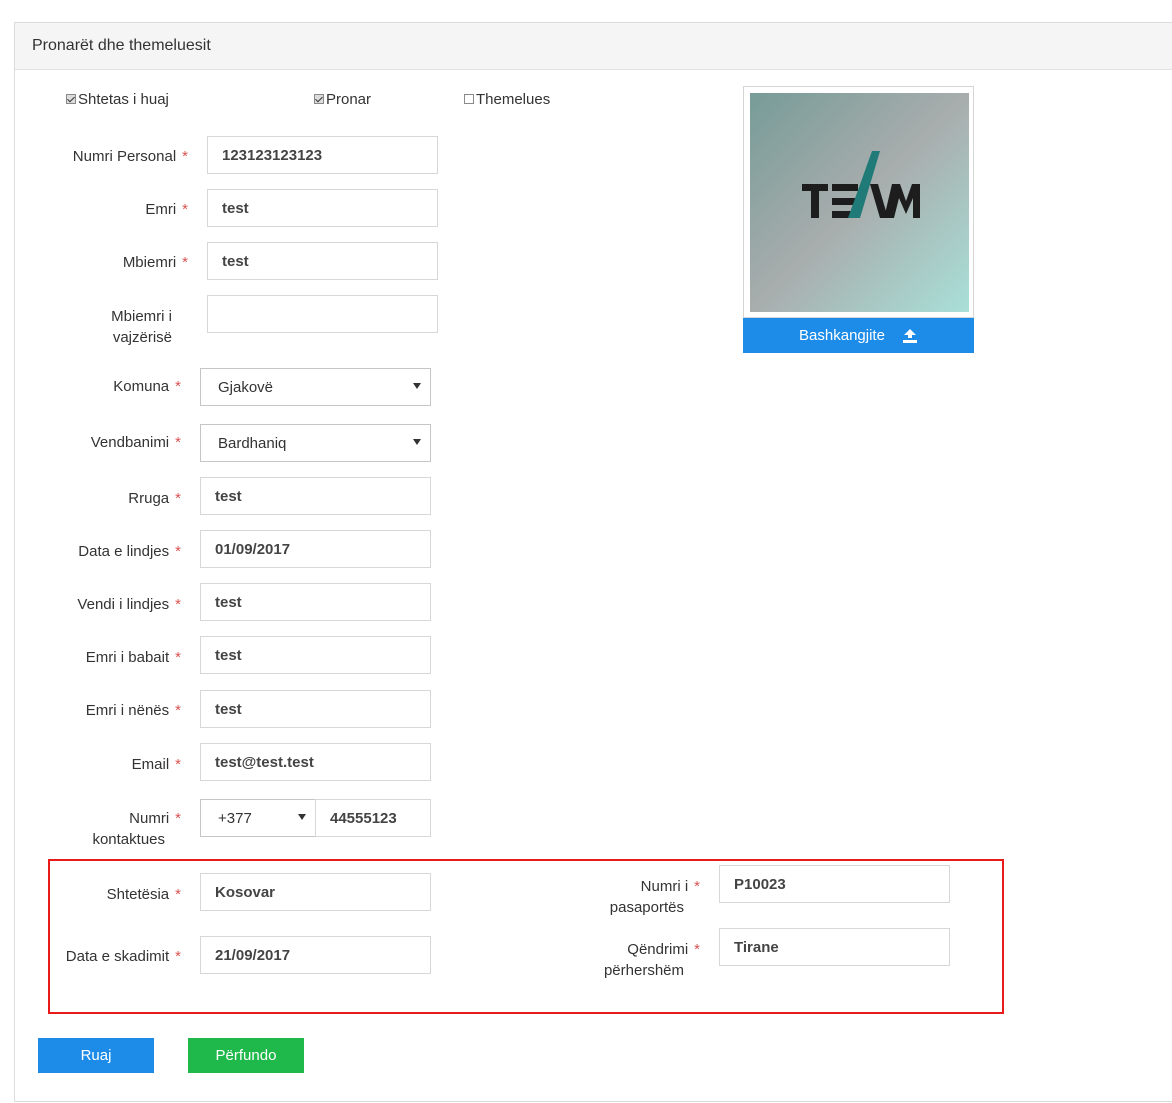 The image size is (1172, 1103). I want to click on permanent-residence-label: Qëndrimi * përhershëm, so click(651, 960).